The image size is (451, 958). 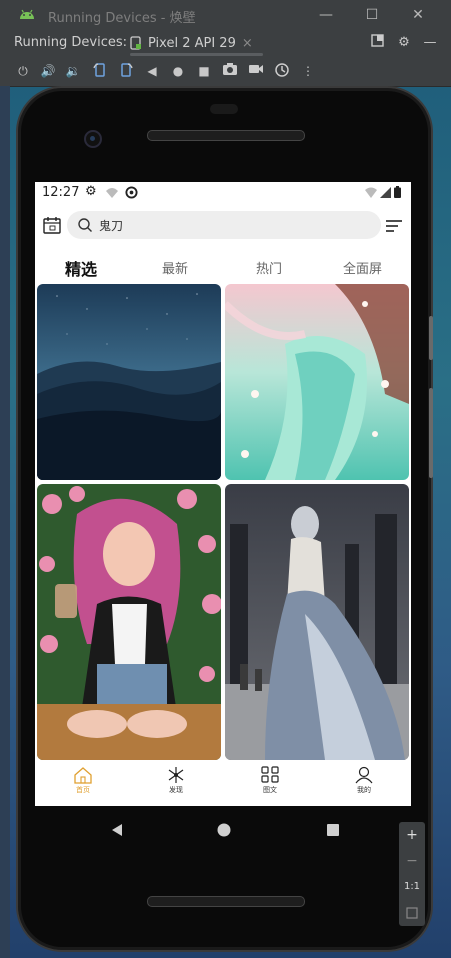 What do you see at coordinates (225, 15) in the screenshot?
I see `window-titlebar: Running Devices - 焕壁 — ☐ ✕` at bounding box center [225, 15].